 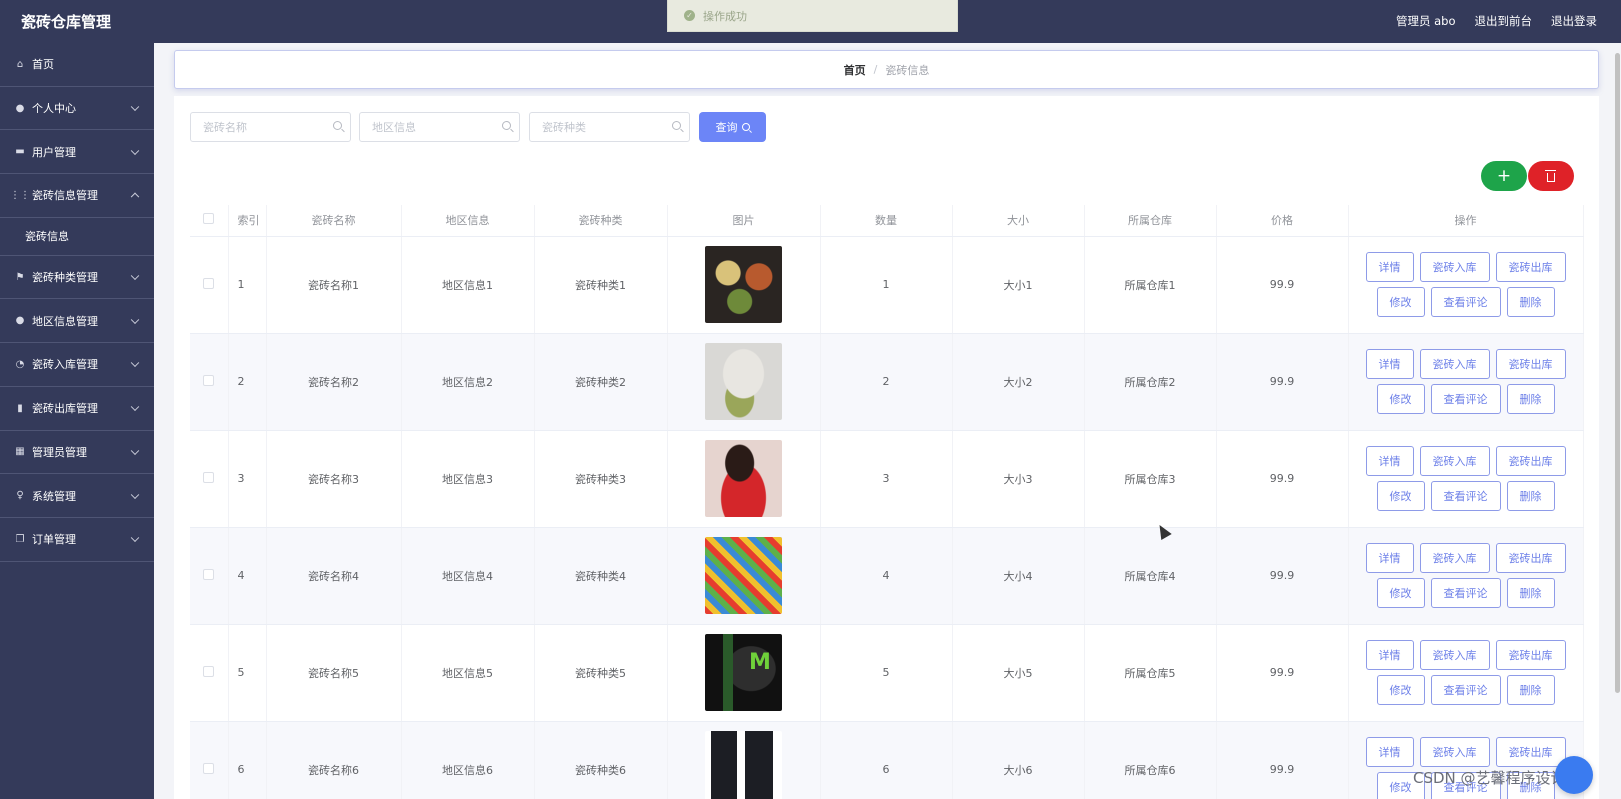 I want to click on sidebar-item-admin-management: ▦ 管理员管理, so click(x=77, y=453).